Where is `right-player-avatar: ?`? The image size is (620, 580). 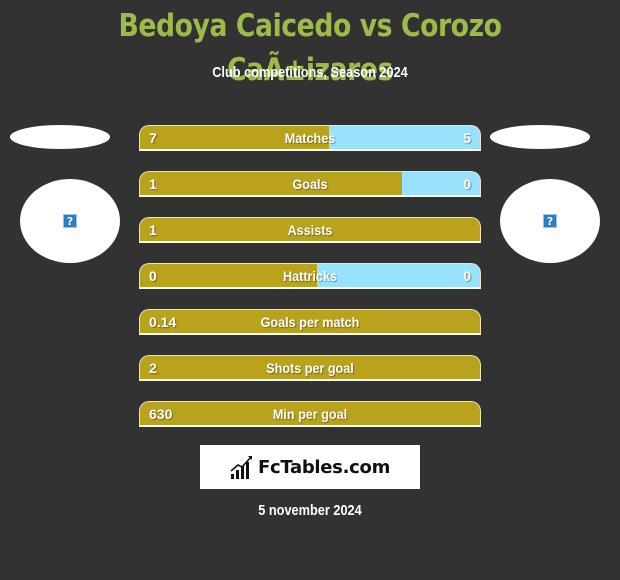
right-player-avatar: ? is located at coordinates (550, 221).